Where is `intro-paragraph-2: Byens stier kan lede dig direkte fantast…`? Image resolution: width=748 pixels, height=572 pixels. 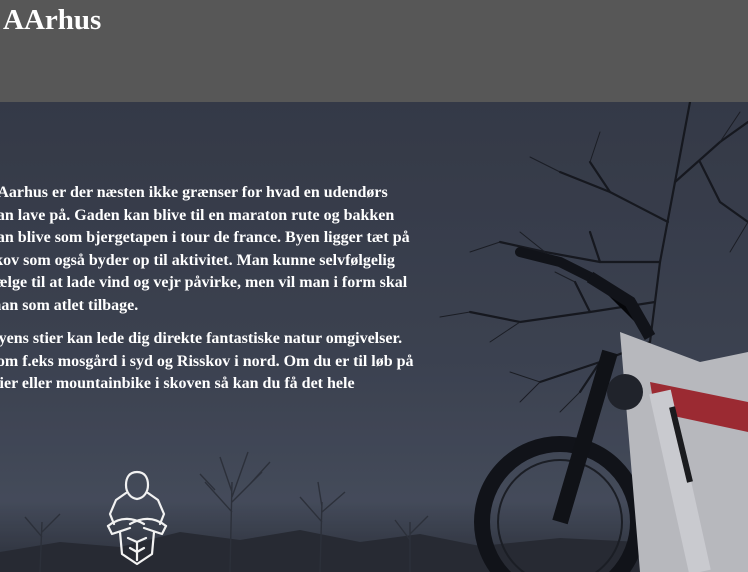
intro-paragraph-2: Byens stier kan lede dig direkte fantast… is located at coordinates (229, 362).